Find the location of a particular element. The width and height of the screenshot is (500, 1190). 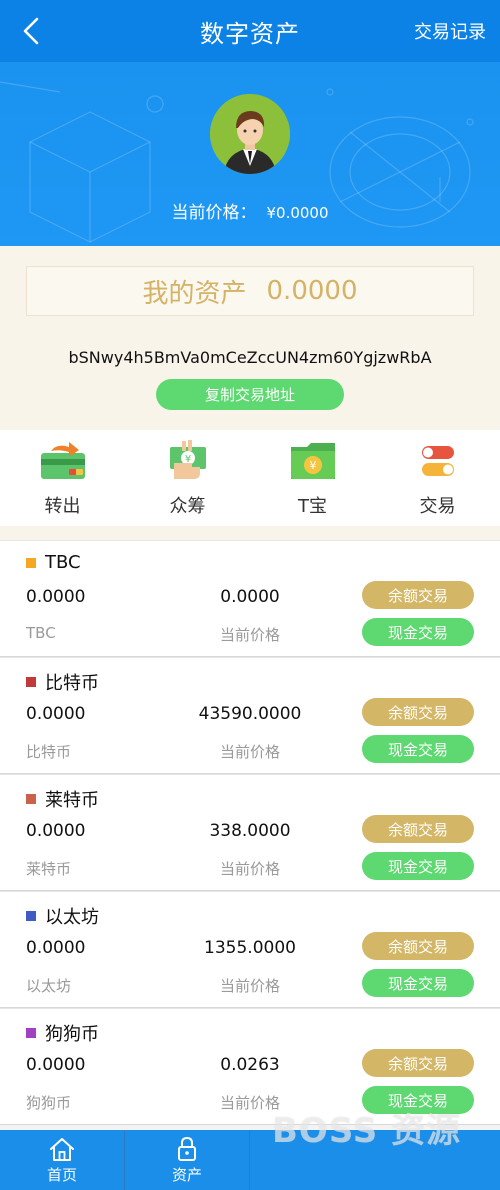

coin-price: 0.0263 is located at coordinates (250, 1065).